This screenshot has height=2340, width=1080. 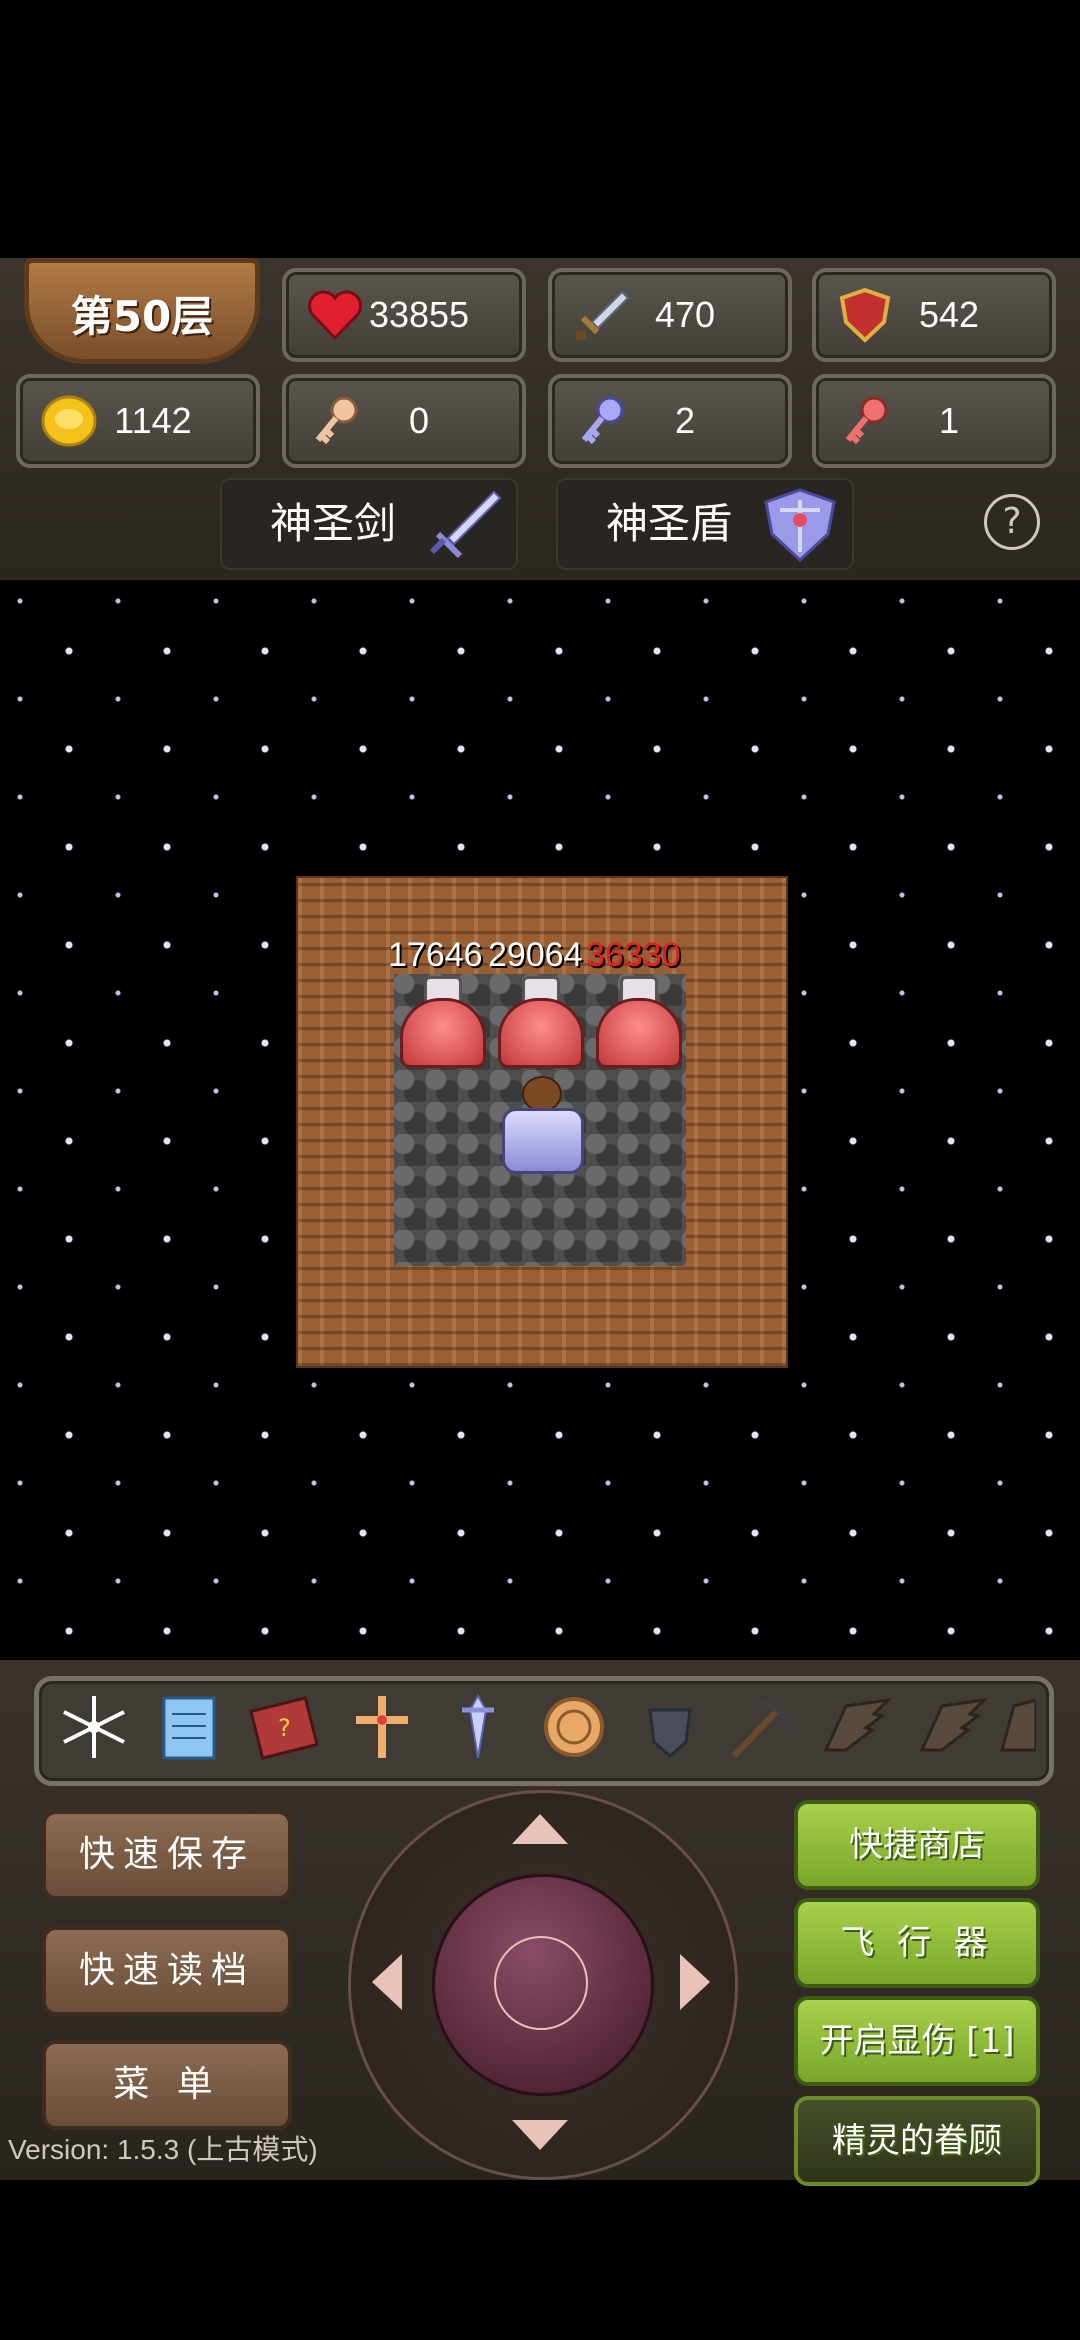 I want to click on holy-cross-icon, so click(x=382, y=1727).